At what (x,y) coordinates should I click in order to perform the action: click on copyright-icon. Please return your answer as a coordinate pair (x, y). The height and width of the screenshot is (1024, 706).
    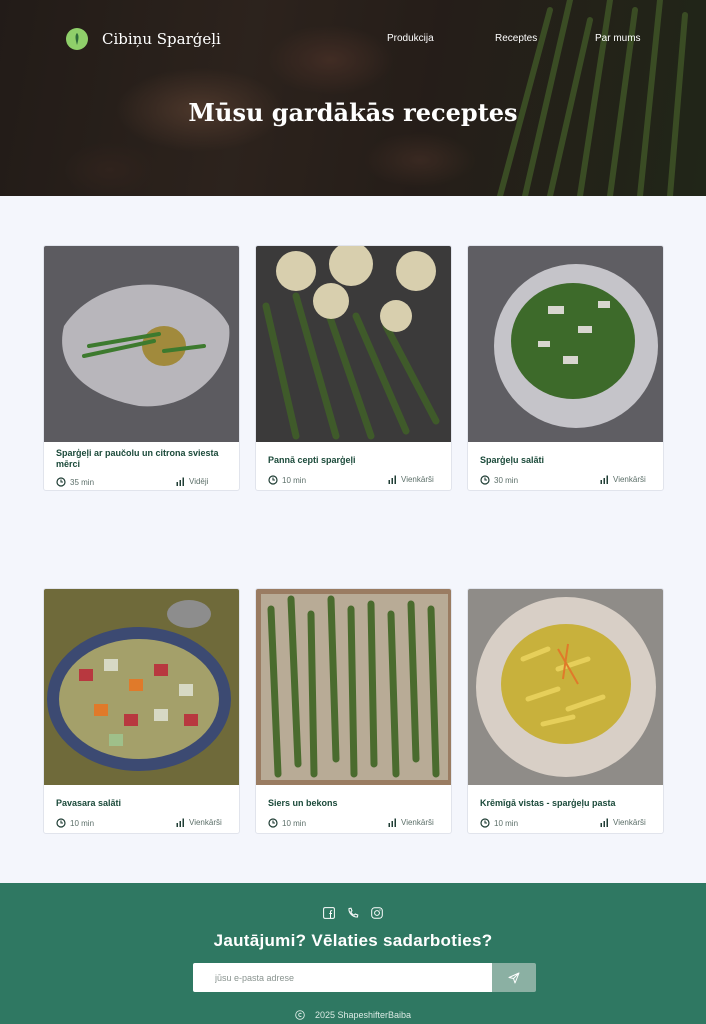
    Looking at the image, I should click on (300, 1015).